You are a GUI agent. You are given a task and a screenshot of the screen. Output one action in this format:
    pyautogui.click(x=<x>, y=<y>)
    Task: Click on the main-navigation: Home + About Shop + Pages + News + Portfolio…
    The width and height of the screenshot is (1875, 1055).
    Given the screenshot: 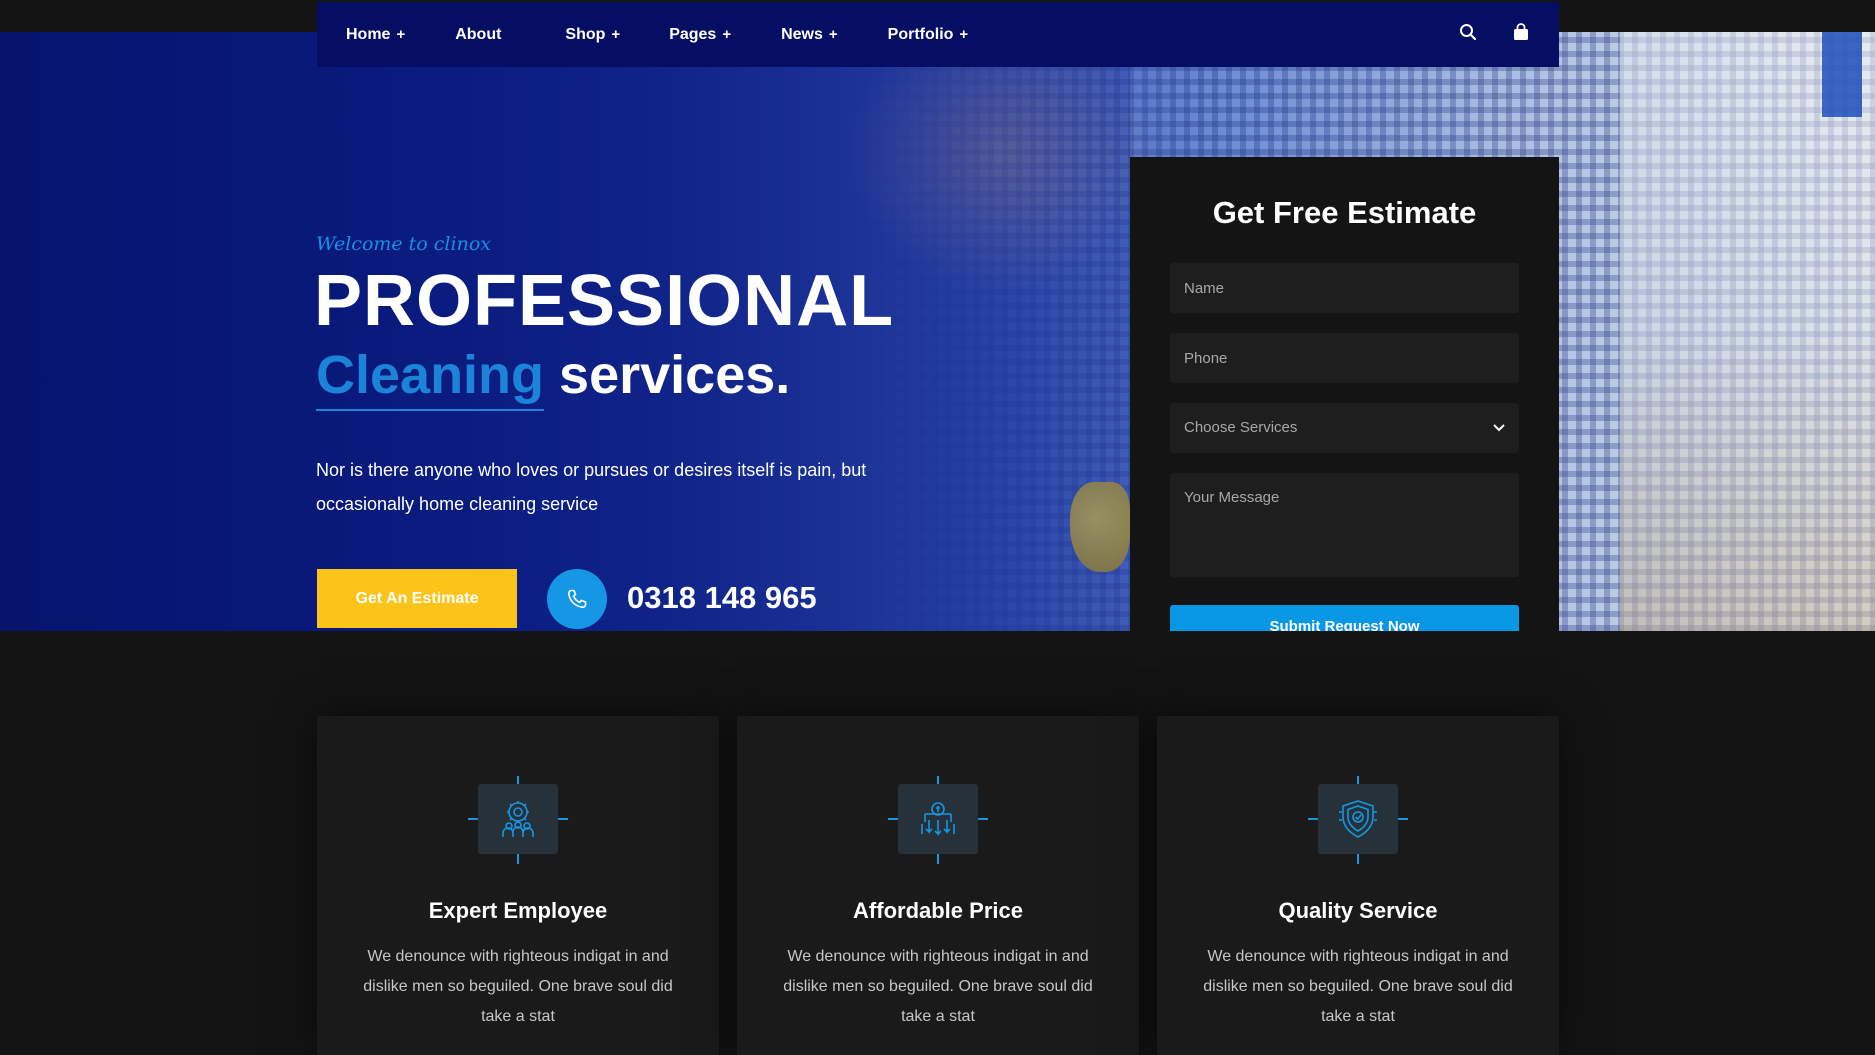 What is the action you would take?
    pyautogui.click(x=938, y=34)
    